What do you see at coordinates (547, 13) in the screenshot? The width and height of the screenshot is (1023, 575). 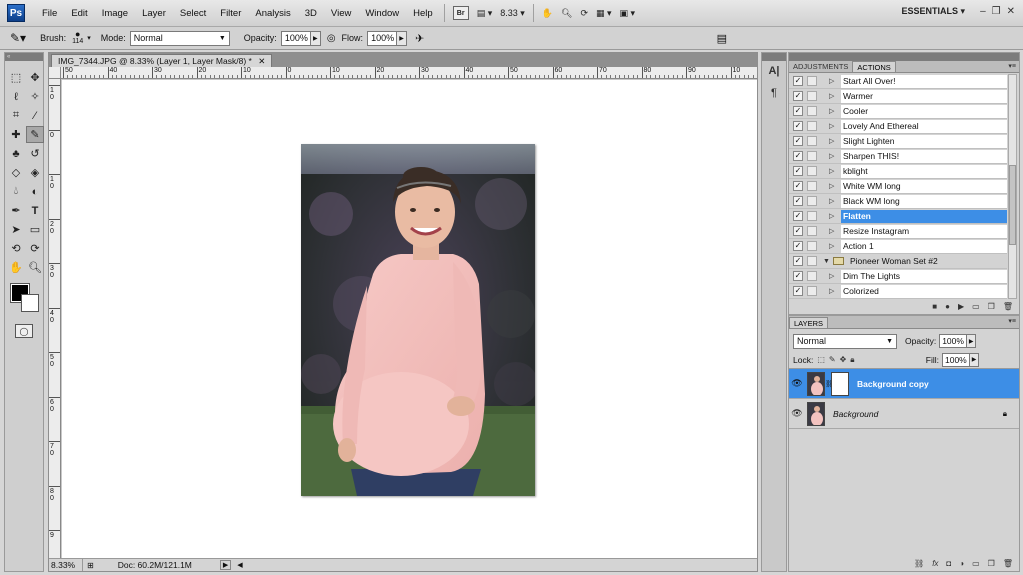 I see `hand-tool-button: ✋` at bounding box center [547, 13].